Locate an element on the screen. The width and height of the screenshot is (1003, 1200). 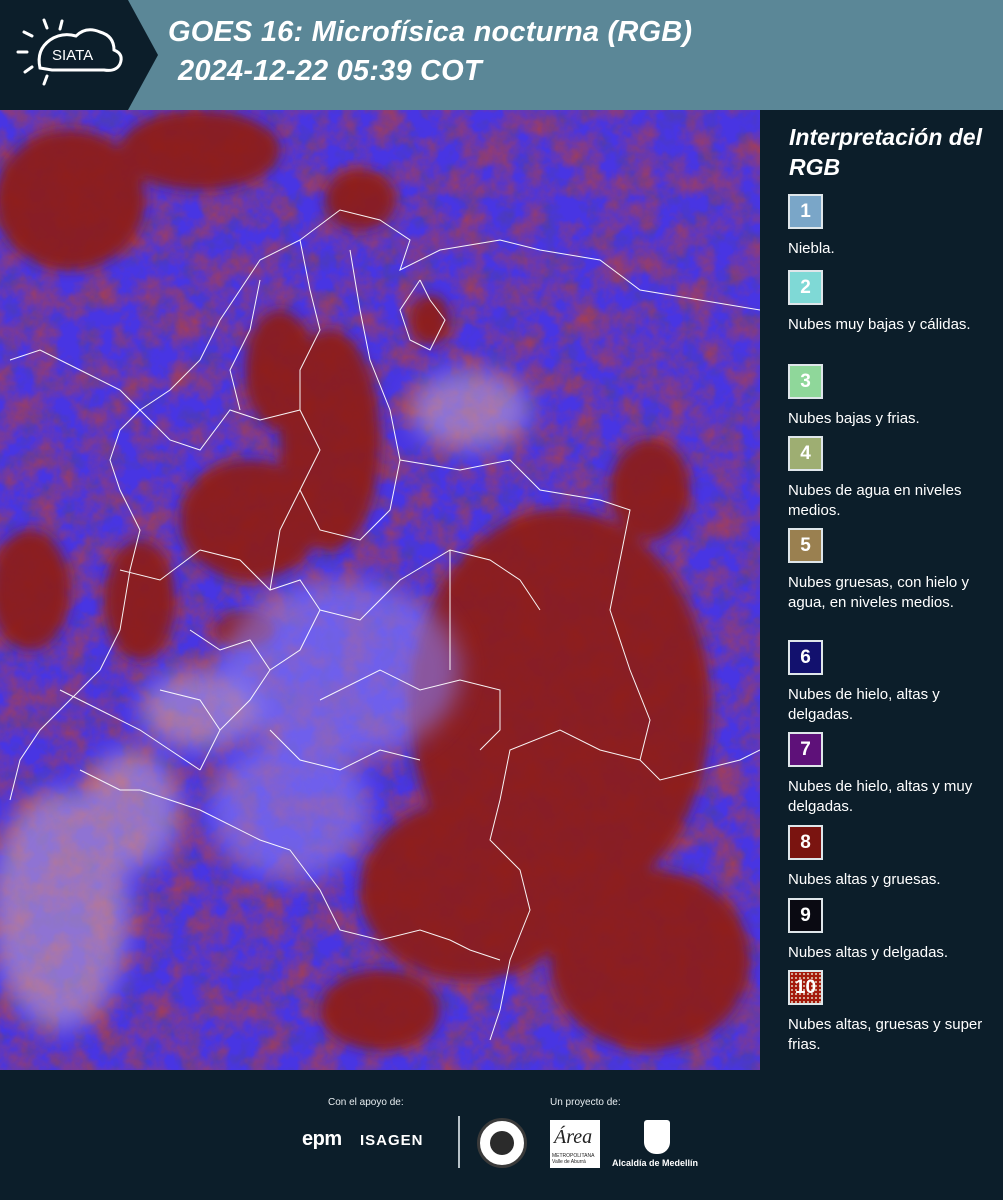
legend-swatch: 2 is located at coordinates (805, 287).